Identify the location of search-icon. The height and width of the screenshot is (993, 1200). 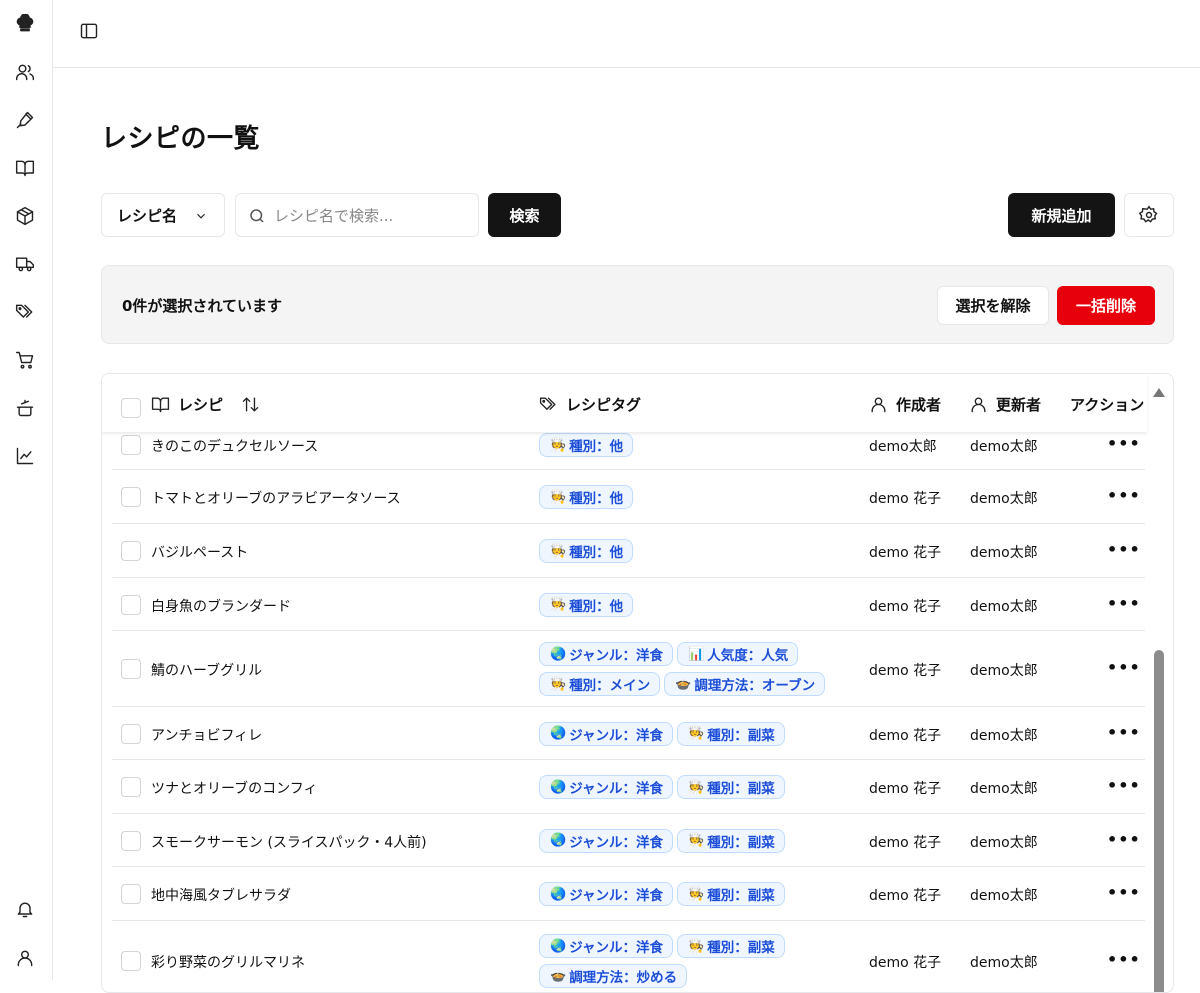
(257, 216).